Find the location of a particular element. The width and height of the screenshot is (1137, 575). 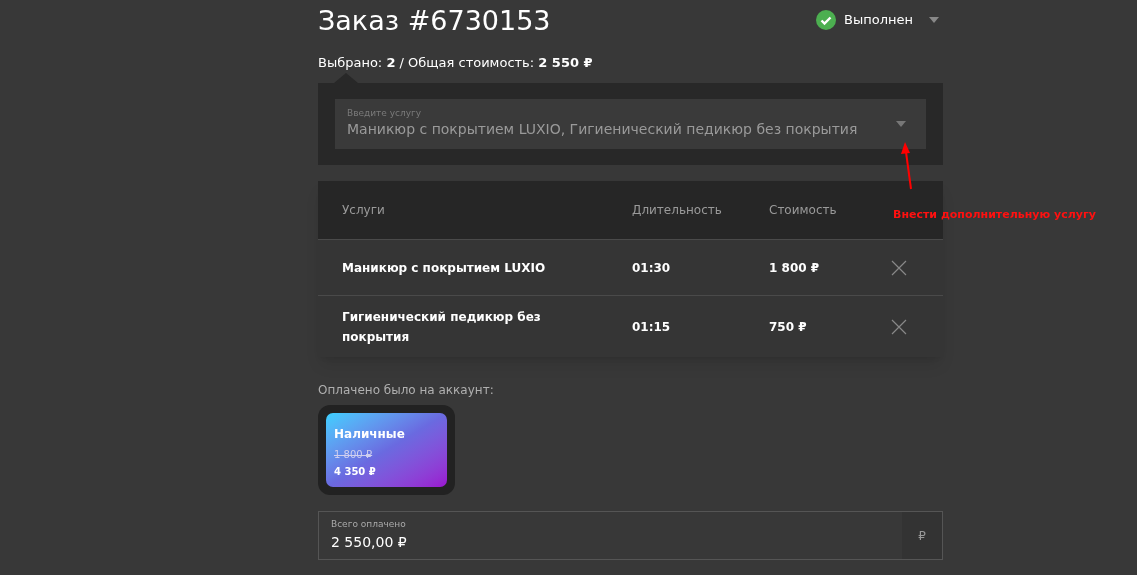

order-title: Заказ #6730153 is located at coordinates (434, 20).